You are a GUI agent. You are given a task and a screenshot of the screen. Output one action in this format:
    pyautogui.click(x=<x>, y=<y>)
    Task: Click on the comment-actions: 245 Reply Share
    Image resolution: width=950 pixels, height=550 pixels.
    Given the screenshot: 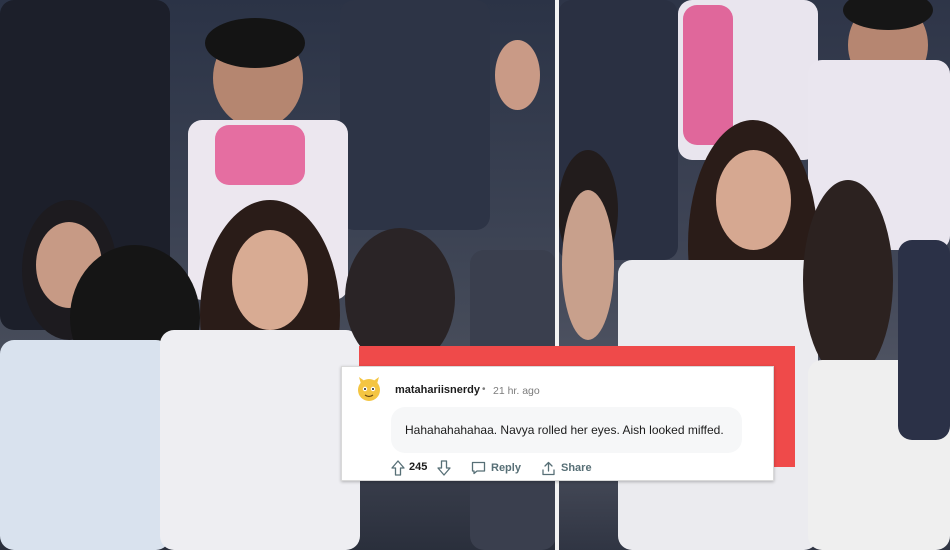 What is the action you would take?
    pyautogui.click(x=571, y=468)
    